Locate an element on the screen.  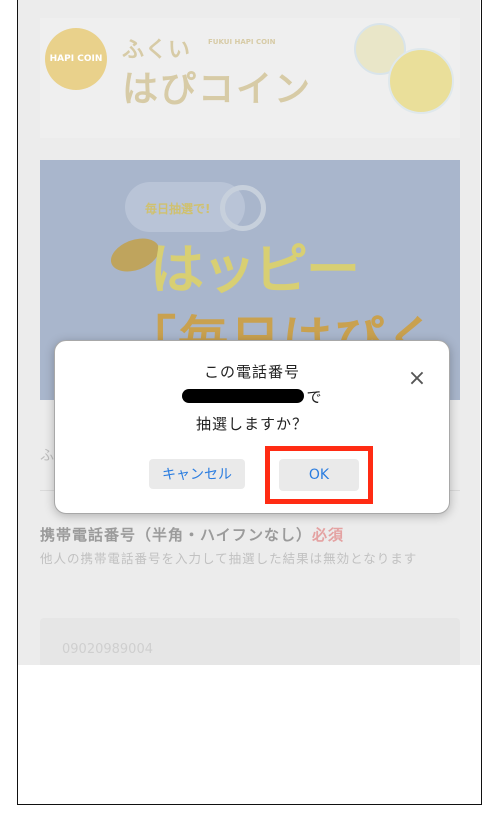
brand-main-text: はぴコイン is located at coordinates (217, 89).